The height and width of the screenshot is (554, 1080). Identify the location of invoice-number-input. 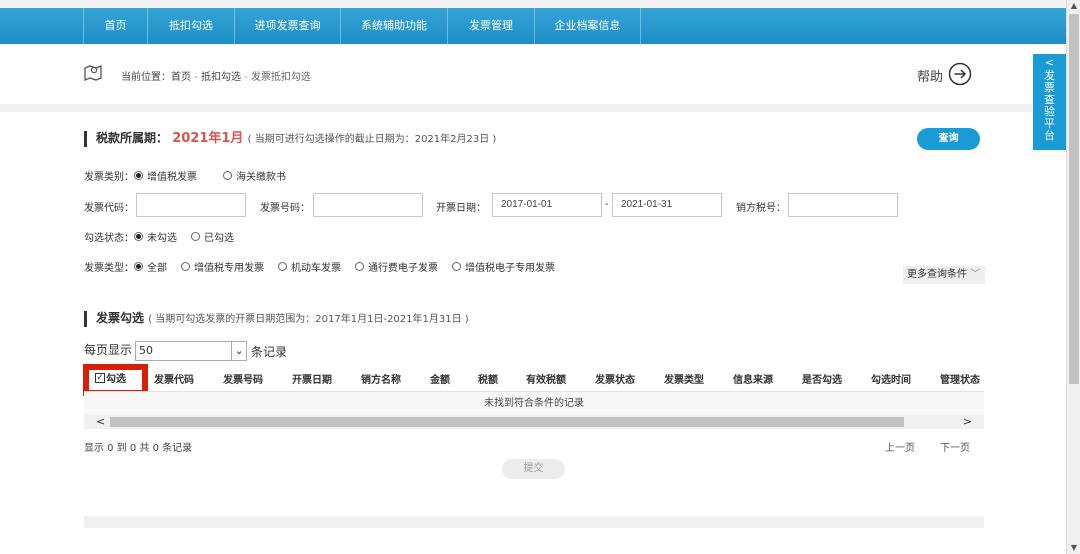
(368, 205).